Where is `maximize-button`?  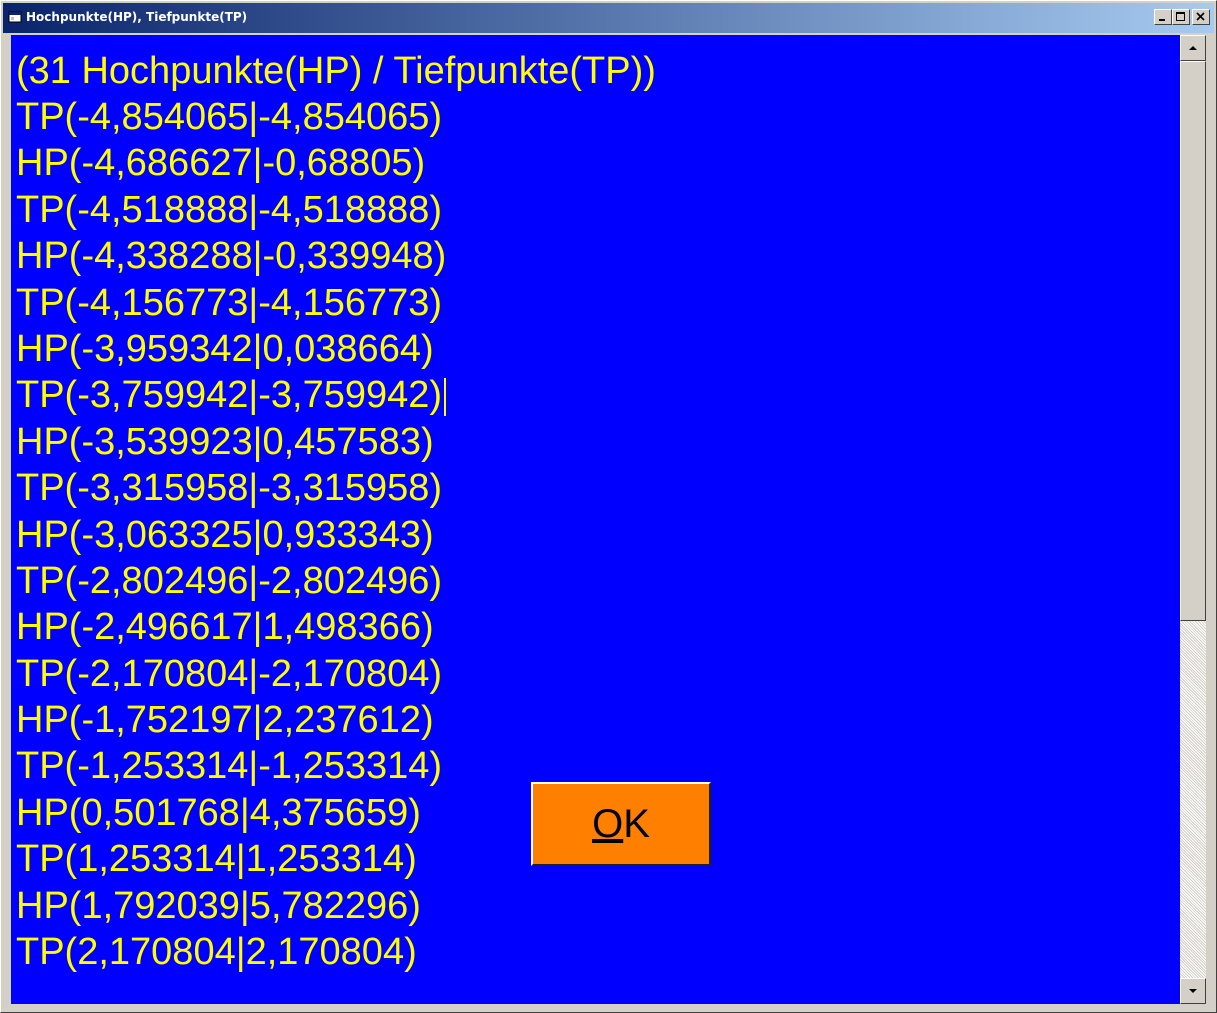 maximize-button is located at coordinates (1181, 17).